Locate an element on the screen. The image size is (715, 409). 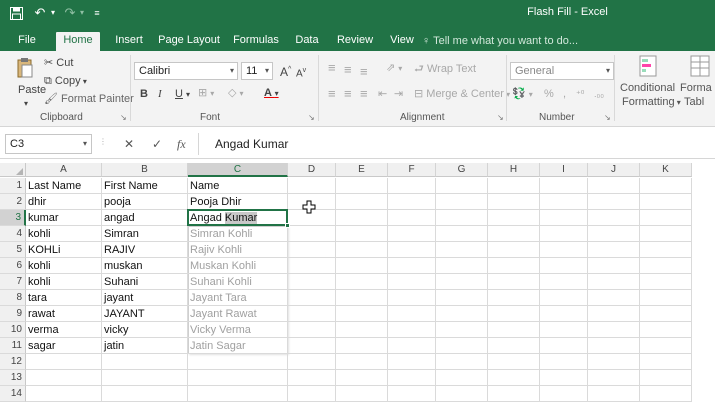
format-painter-button: 🖌 Format Painter is located at coordinates (89, 99).